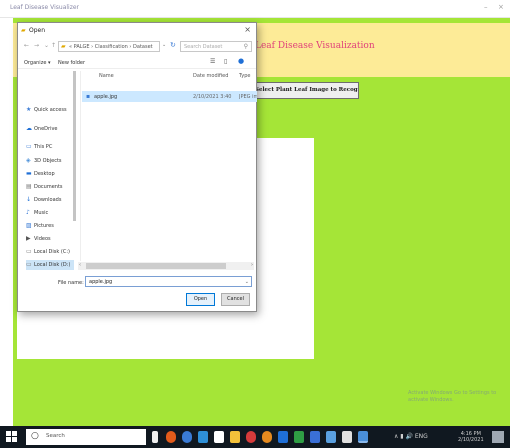  What do you see at coordinates (283, 437) in the screenshot?
I see `mail-app-icon` at bounding box center [283, 437].